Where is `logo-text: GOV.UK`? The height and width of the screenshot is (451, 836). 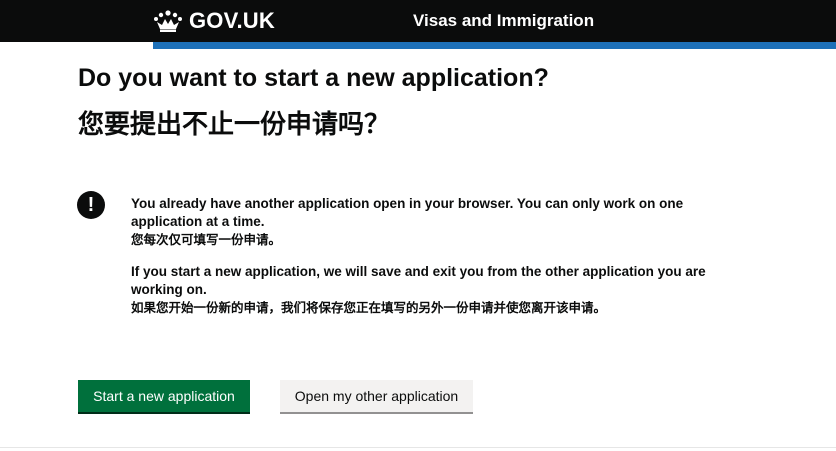
logo-text: GOV.UK is located at coordinates (232, 20).